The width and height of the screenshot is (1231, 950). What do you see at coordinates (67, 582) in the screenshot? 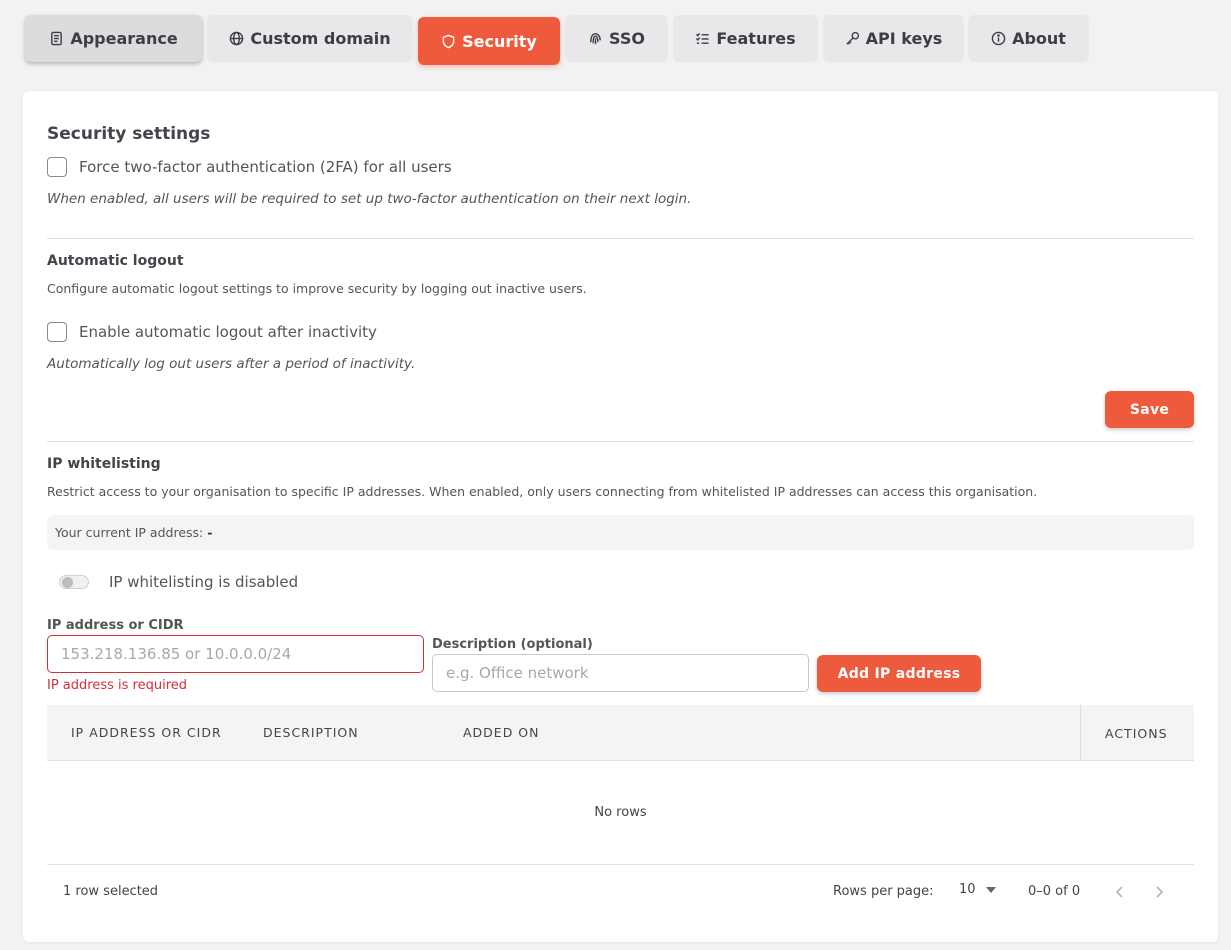
I see `toggle-knob` at bounding box center [67, 582].